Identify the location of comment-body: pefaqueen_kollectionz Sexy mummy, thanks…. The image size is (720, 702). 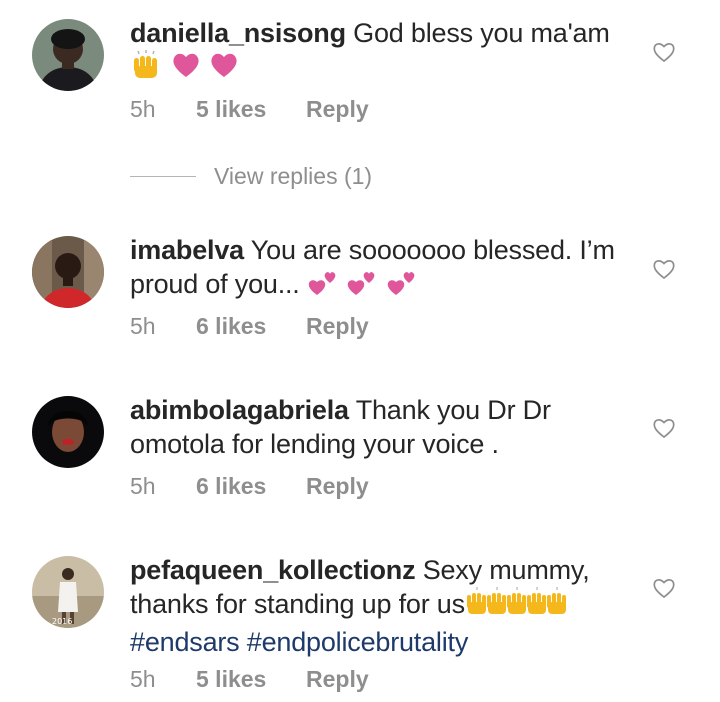
(380, 606).